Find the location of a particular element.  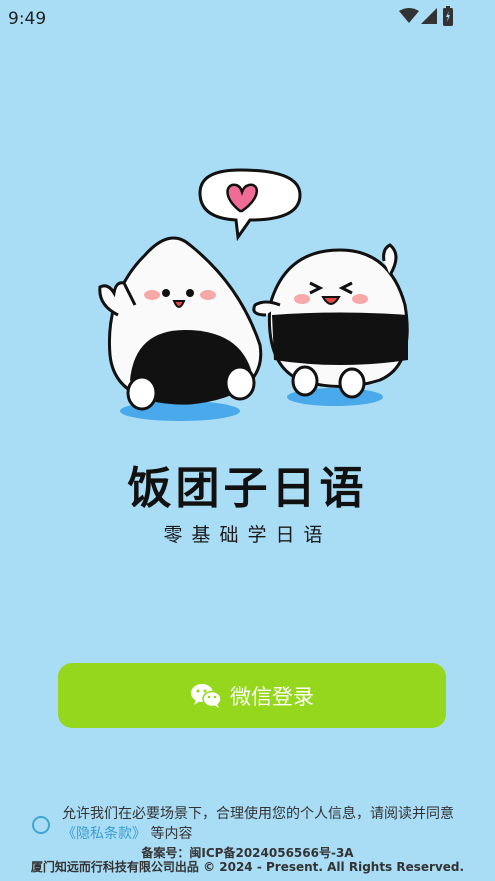

wechat-login-button: 微信登录 is located at coordinates (252, 695).